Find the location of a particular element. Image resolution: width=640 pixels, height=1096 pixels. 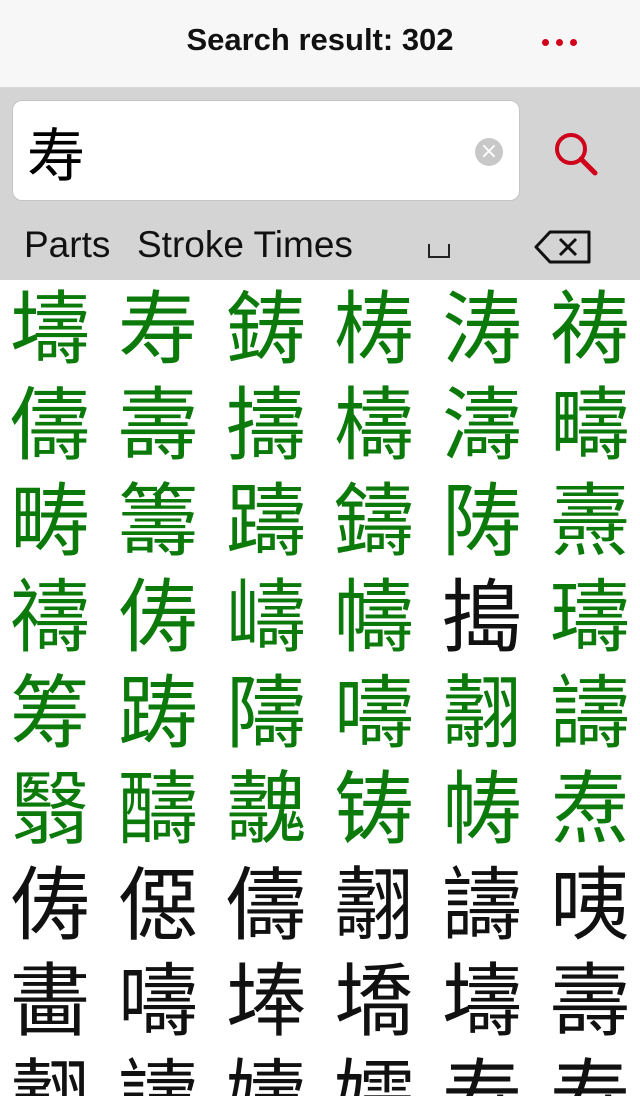

result-character: 铸 is located at coordinates (374, 810).